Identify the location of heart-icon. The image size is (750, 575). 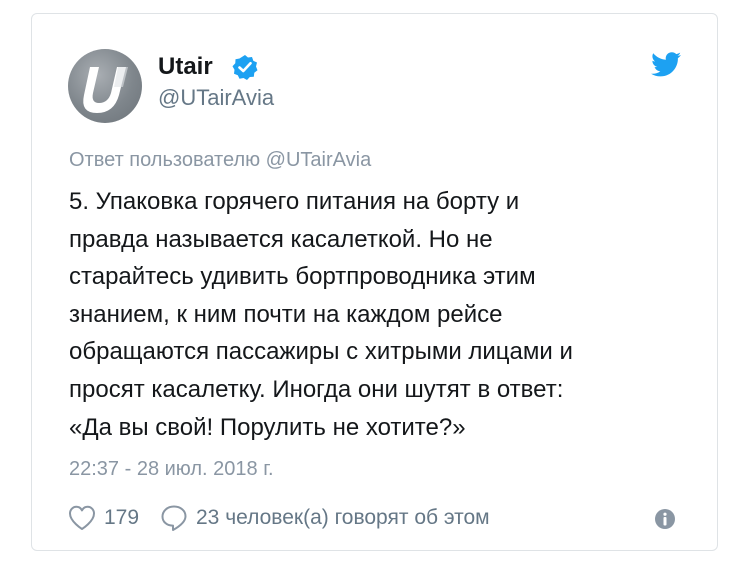
(82, 517).